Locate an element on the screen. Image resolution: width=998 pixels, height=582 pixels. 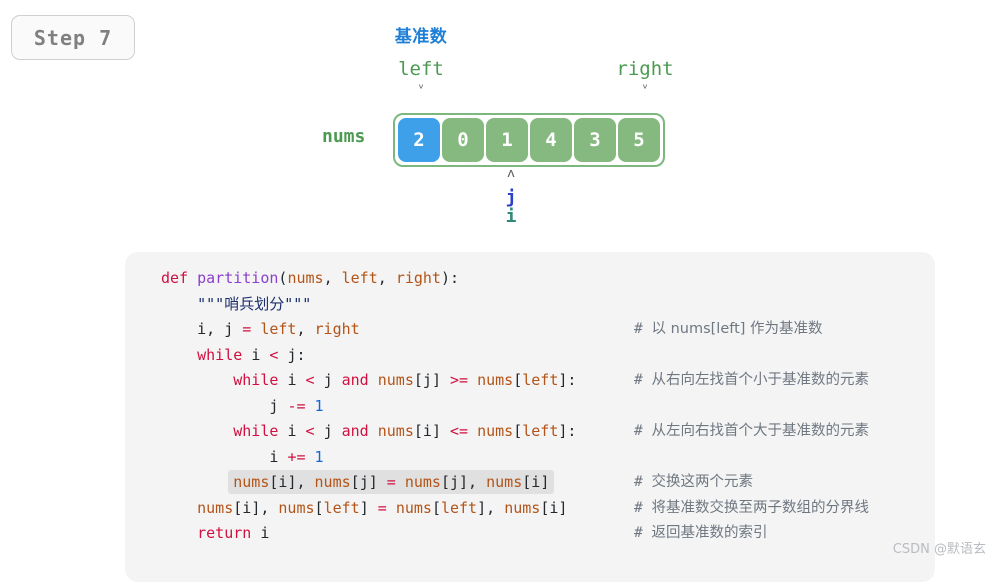
left-pointer-label: left is located at coordinates (421, 69).